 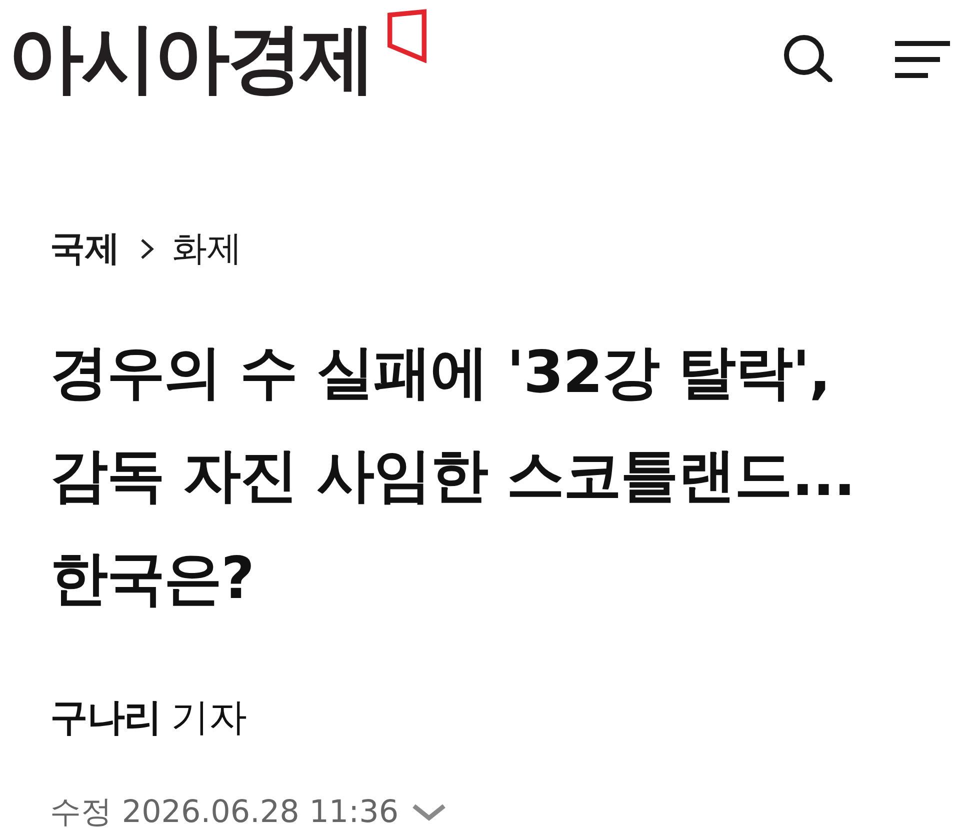 What do you see at coordinates (85, 249) in the screenshot?
I see `breadcrumb-link: 국제` at bounding box center [85, 249].